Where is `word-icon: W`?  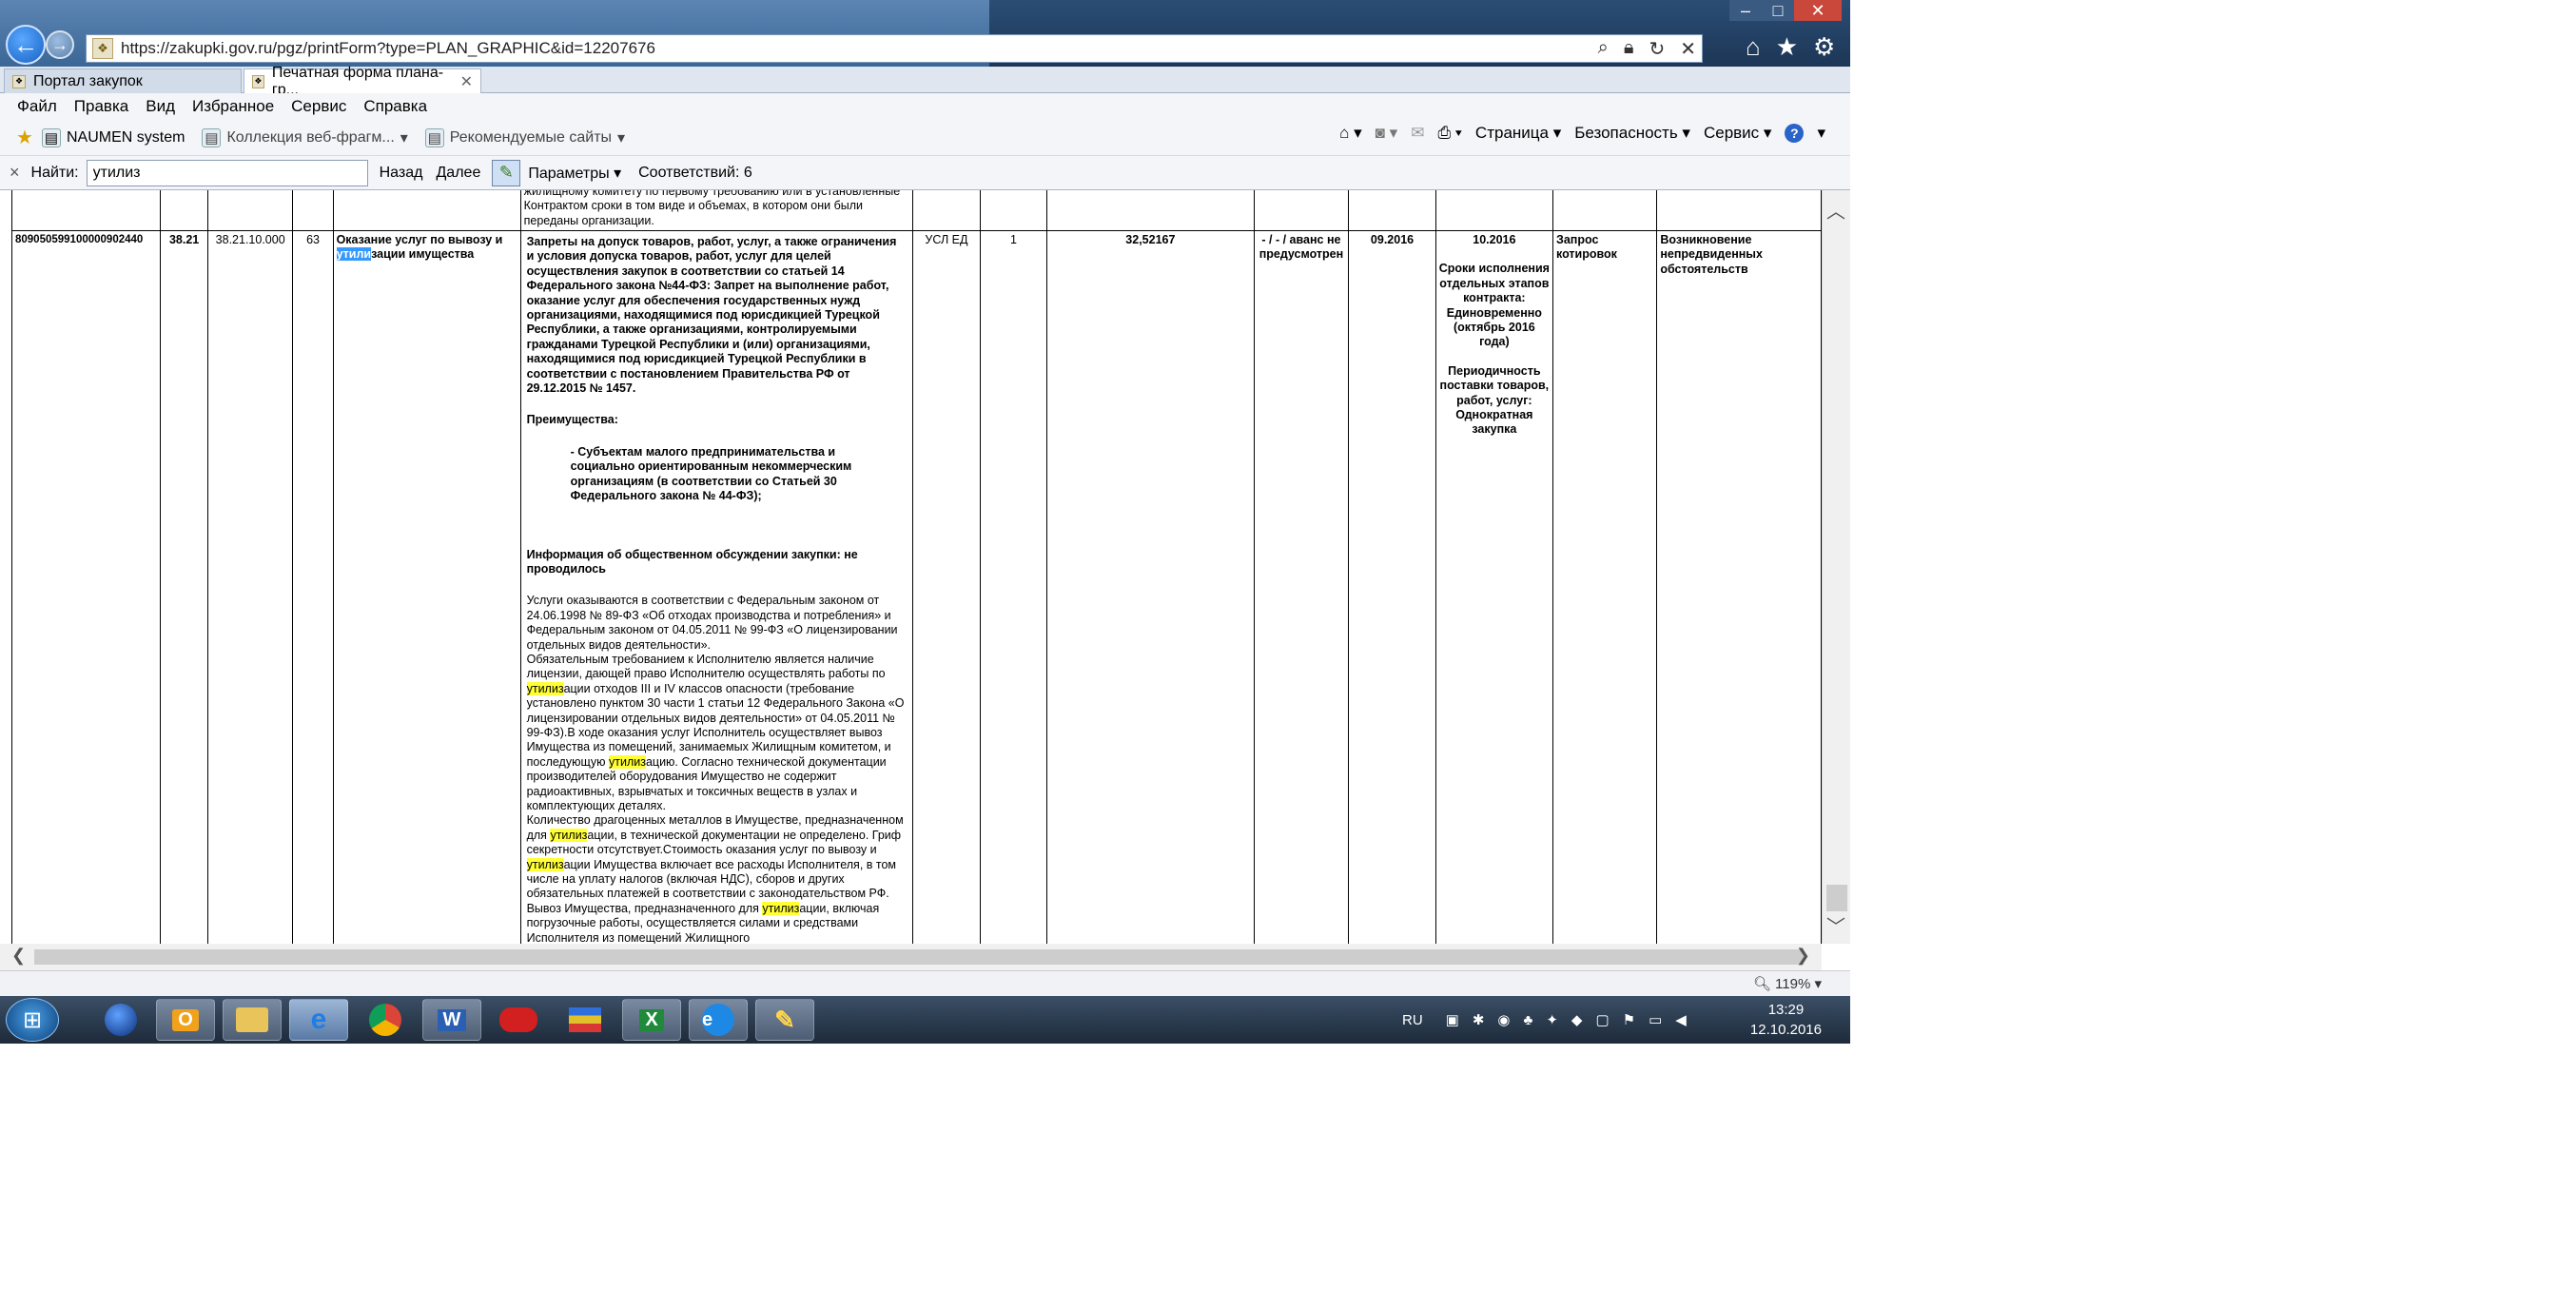 word-icon: W is located at coordinates (452, 1019).